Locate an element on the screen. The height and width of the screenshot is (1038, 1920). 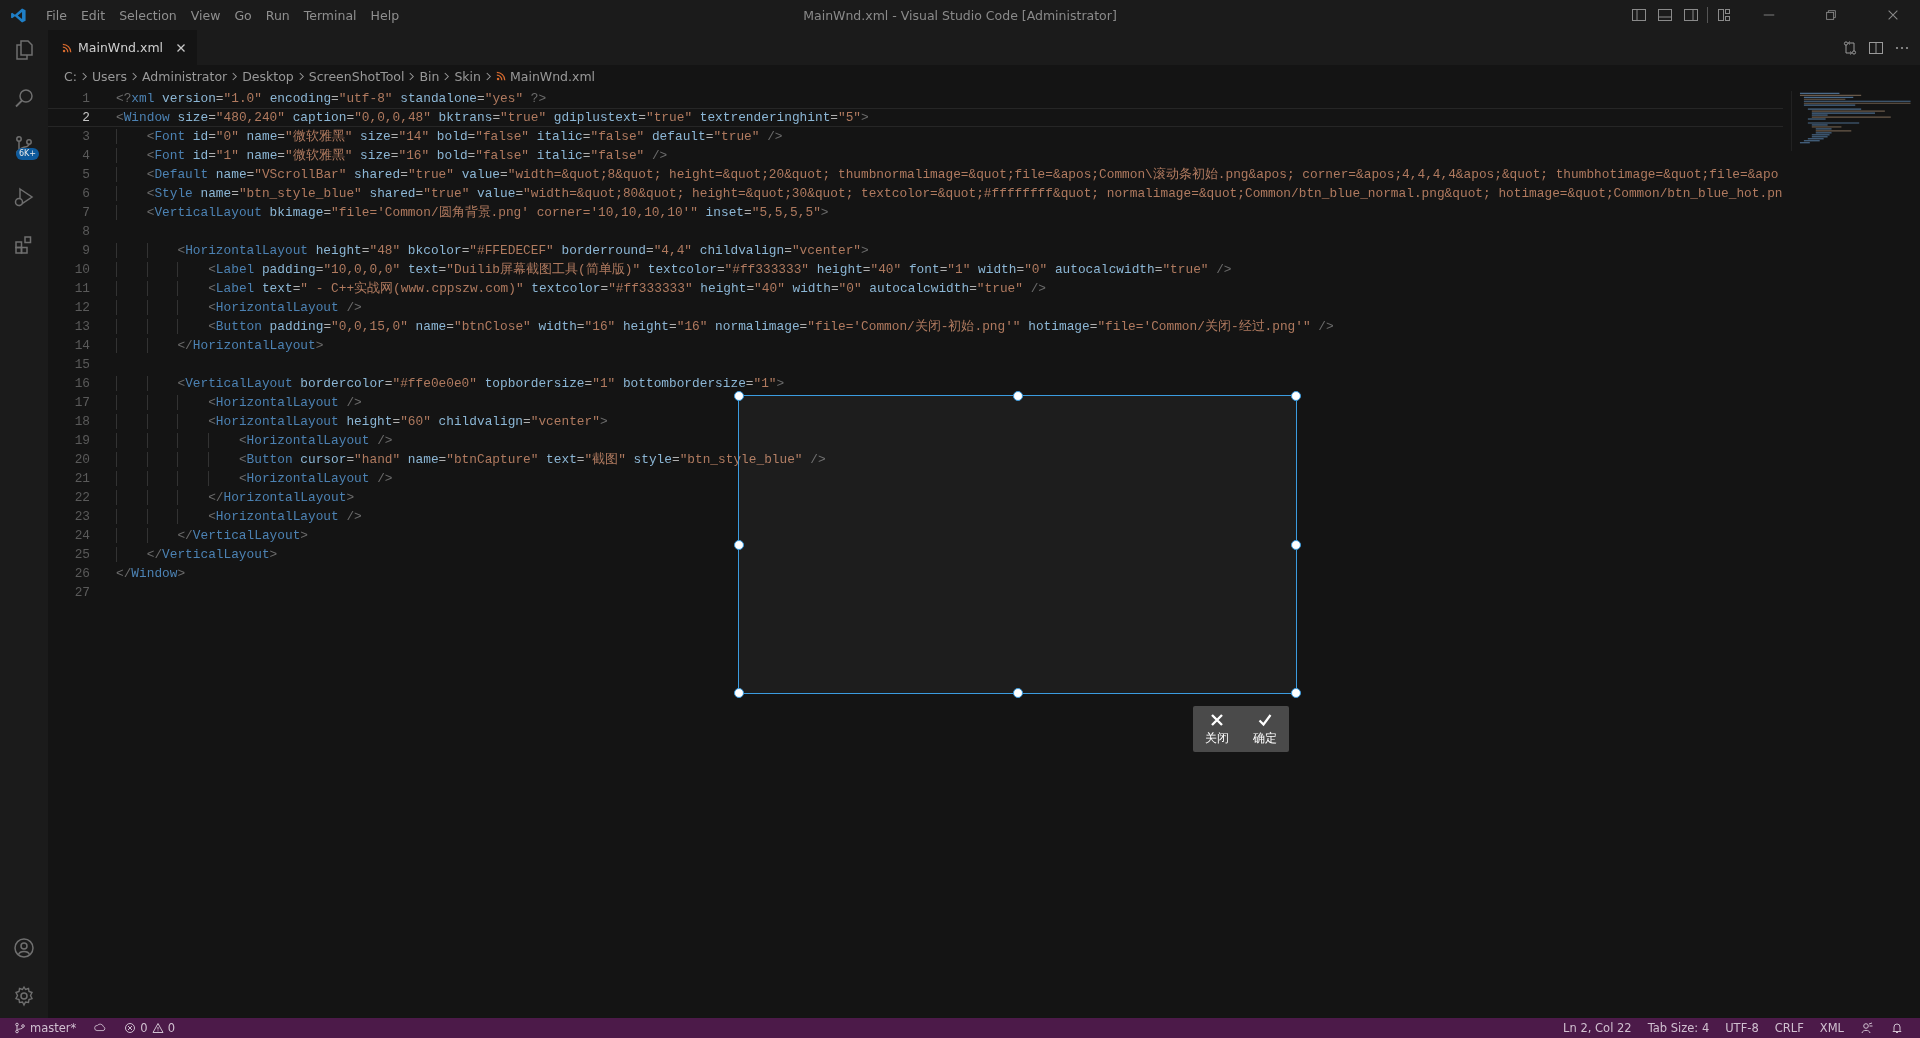
line-number: 19 is located at coordinates (81, 441).